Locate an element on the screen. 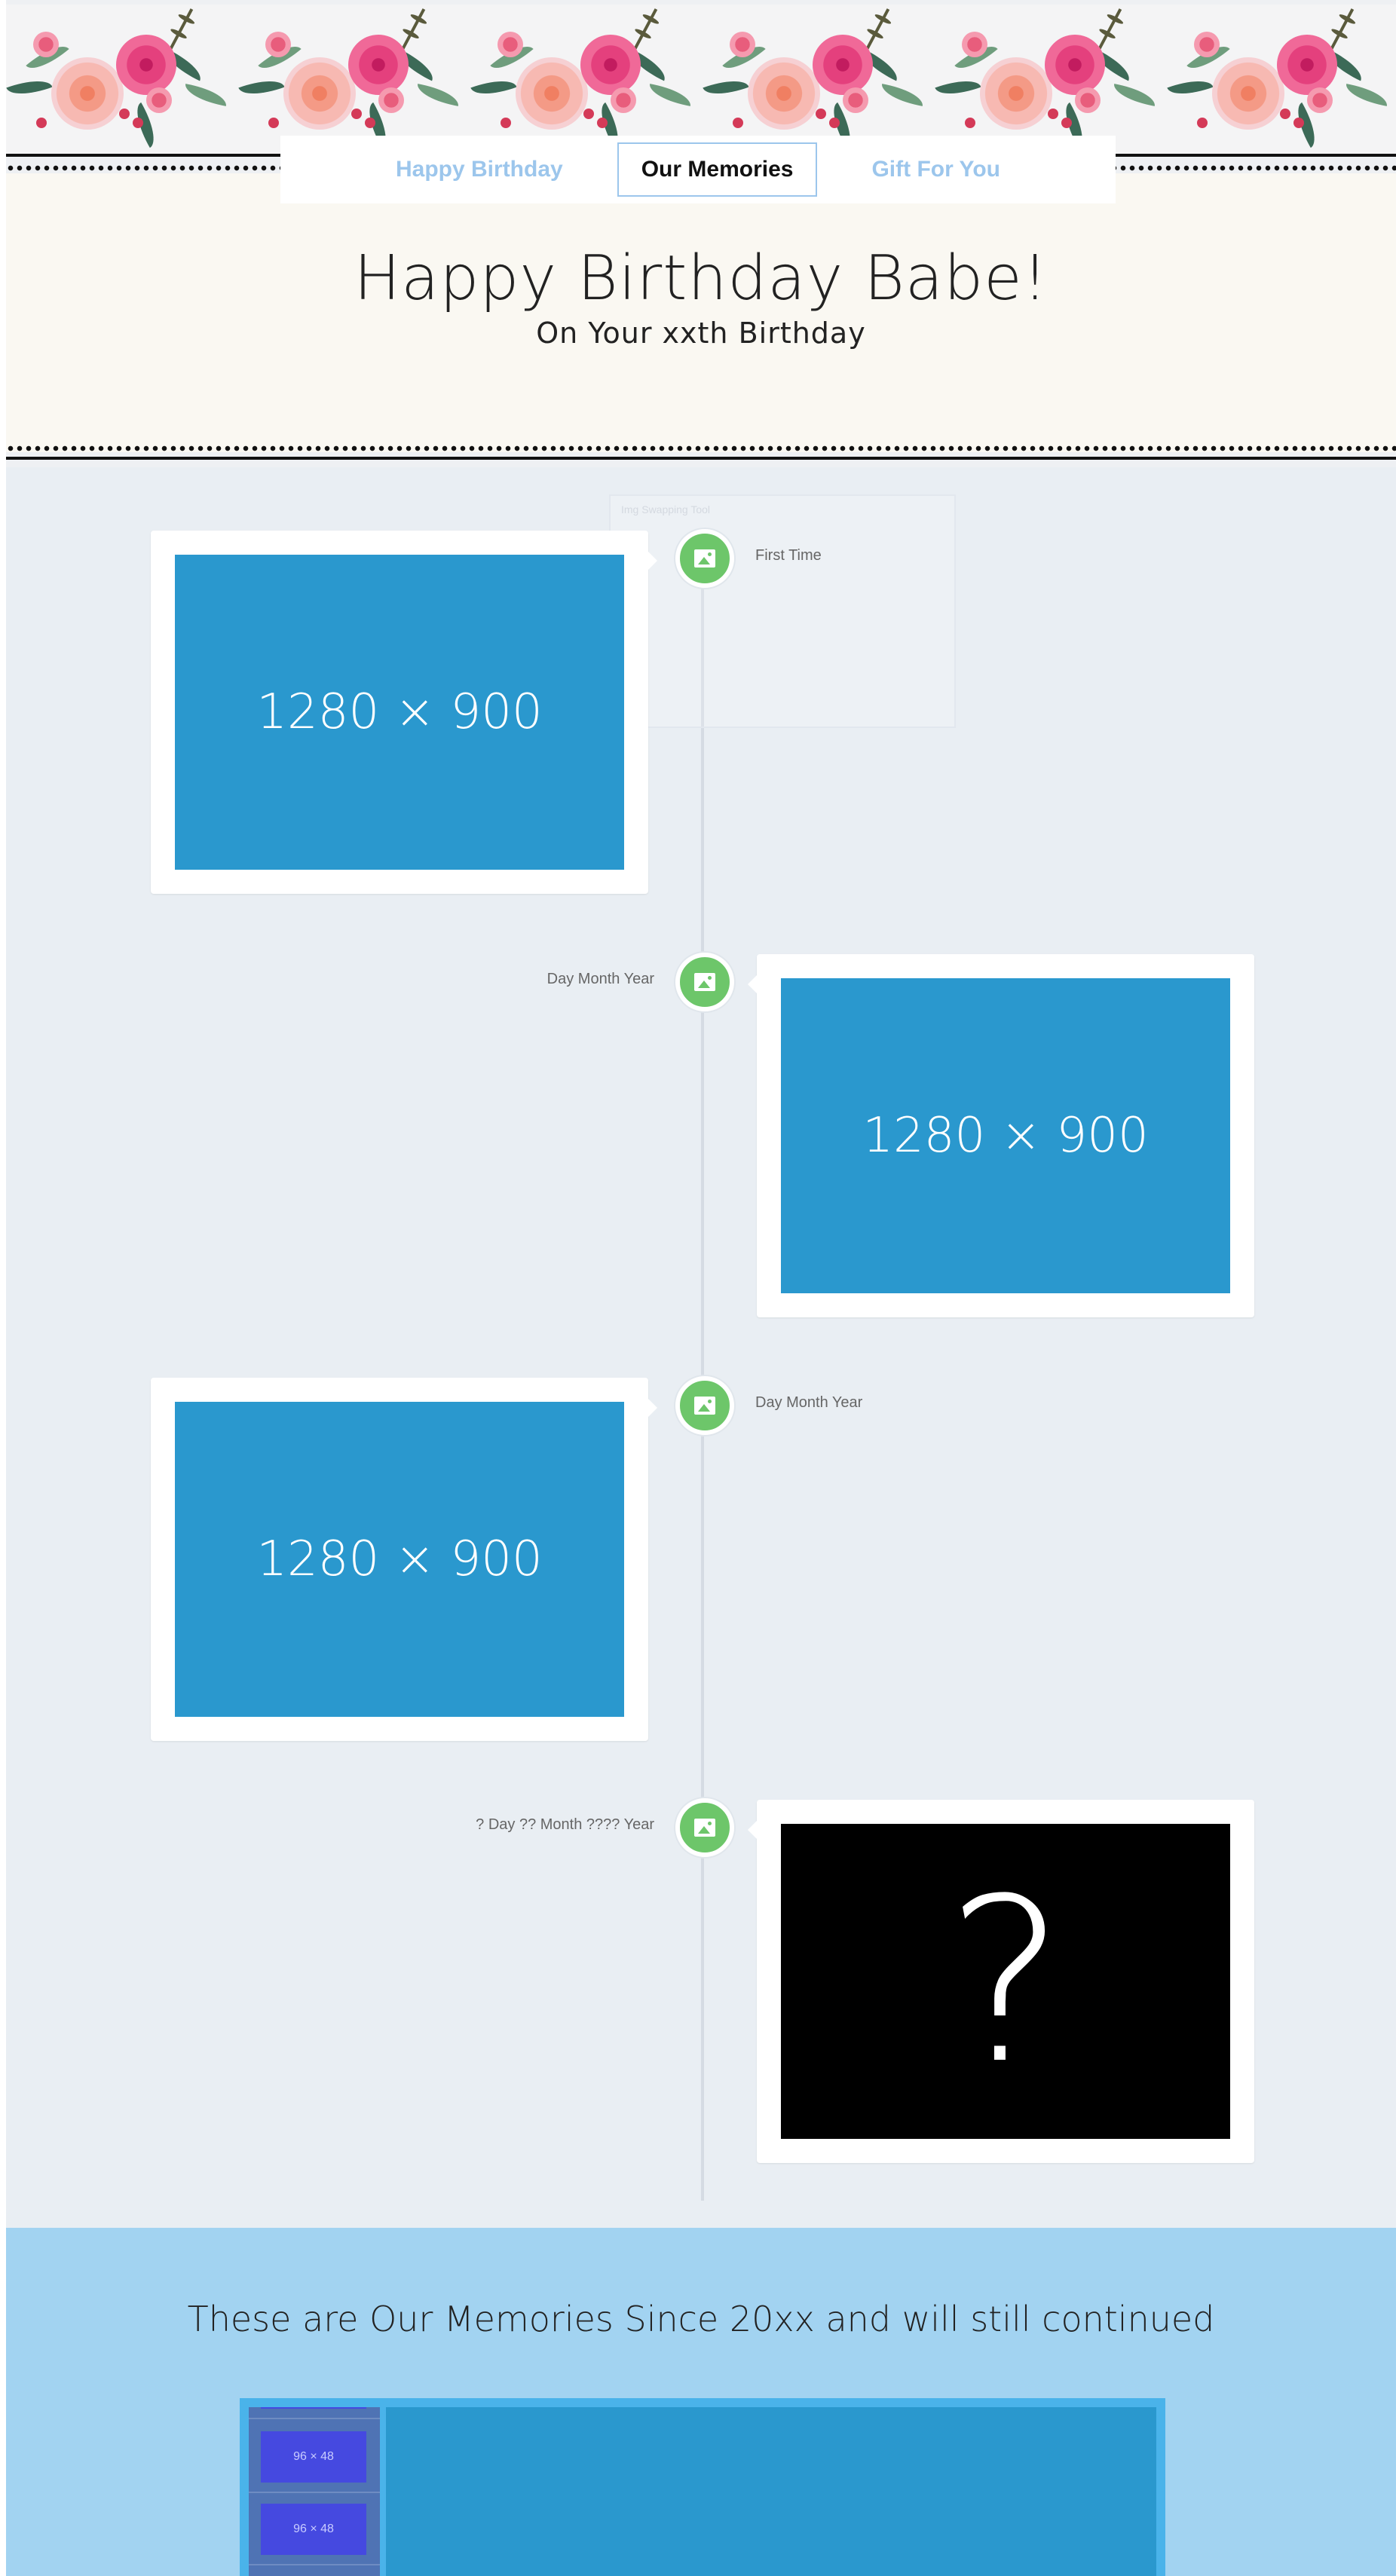 This screenshot has height=2576, width=1396. timeline-card-2: 1280 × 900 is located at coordinates (1001, 1135).